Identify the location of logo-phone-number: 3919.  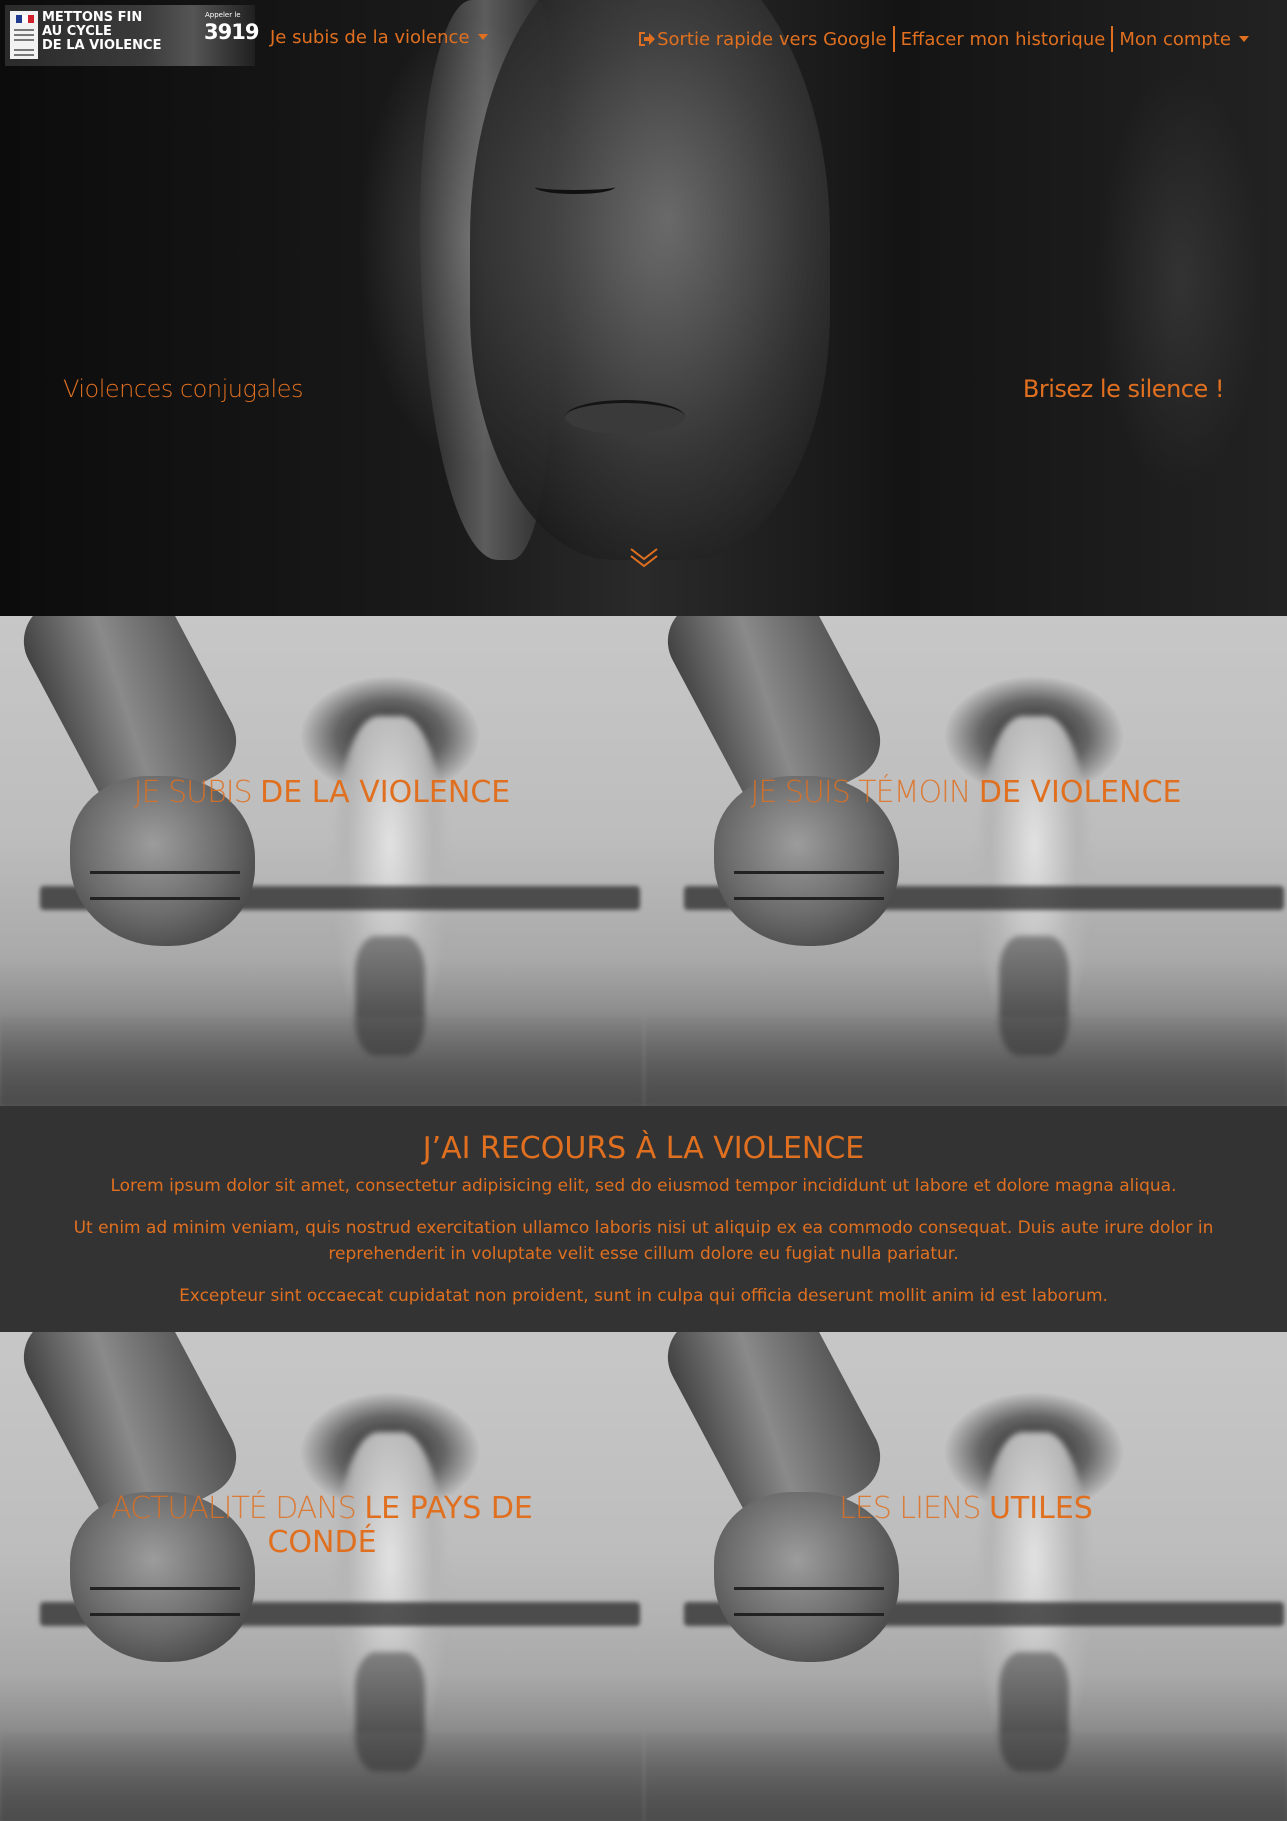
(231, 32).